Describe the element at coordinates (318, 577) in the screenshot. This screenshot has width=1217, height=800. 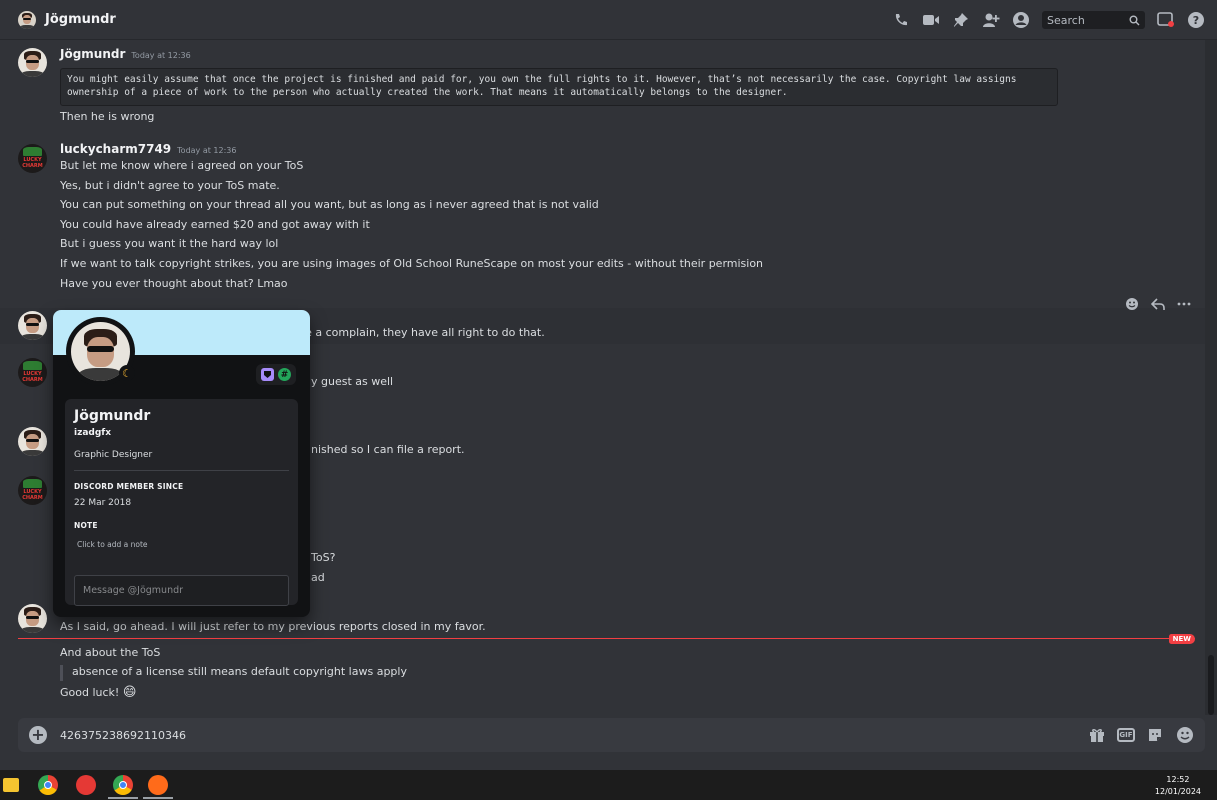
I see `message-text: ad` at that location.